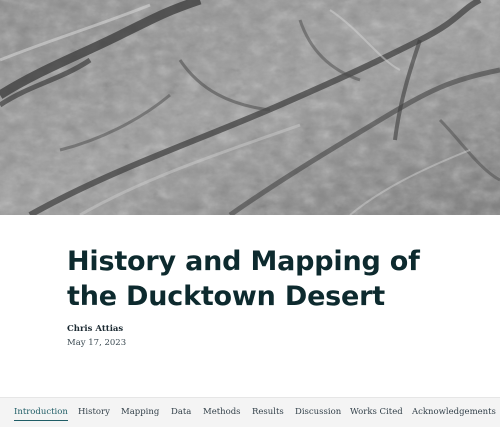 The image size is (500, 442). I want to click on nav-item-data: Data, so click(181, 413).